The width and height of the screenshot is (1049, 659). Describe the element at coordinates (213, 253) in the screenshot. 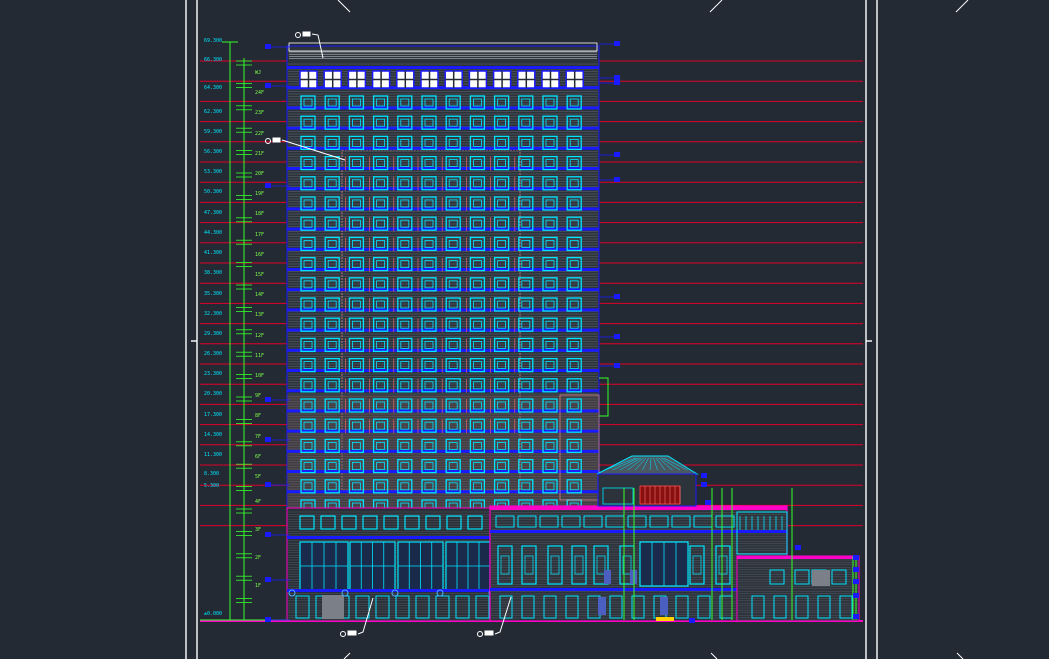

I see `elevation-mark: 41.300` at that location.